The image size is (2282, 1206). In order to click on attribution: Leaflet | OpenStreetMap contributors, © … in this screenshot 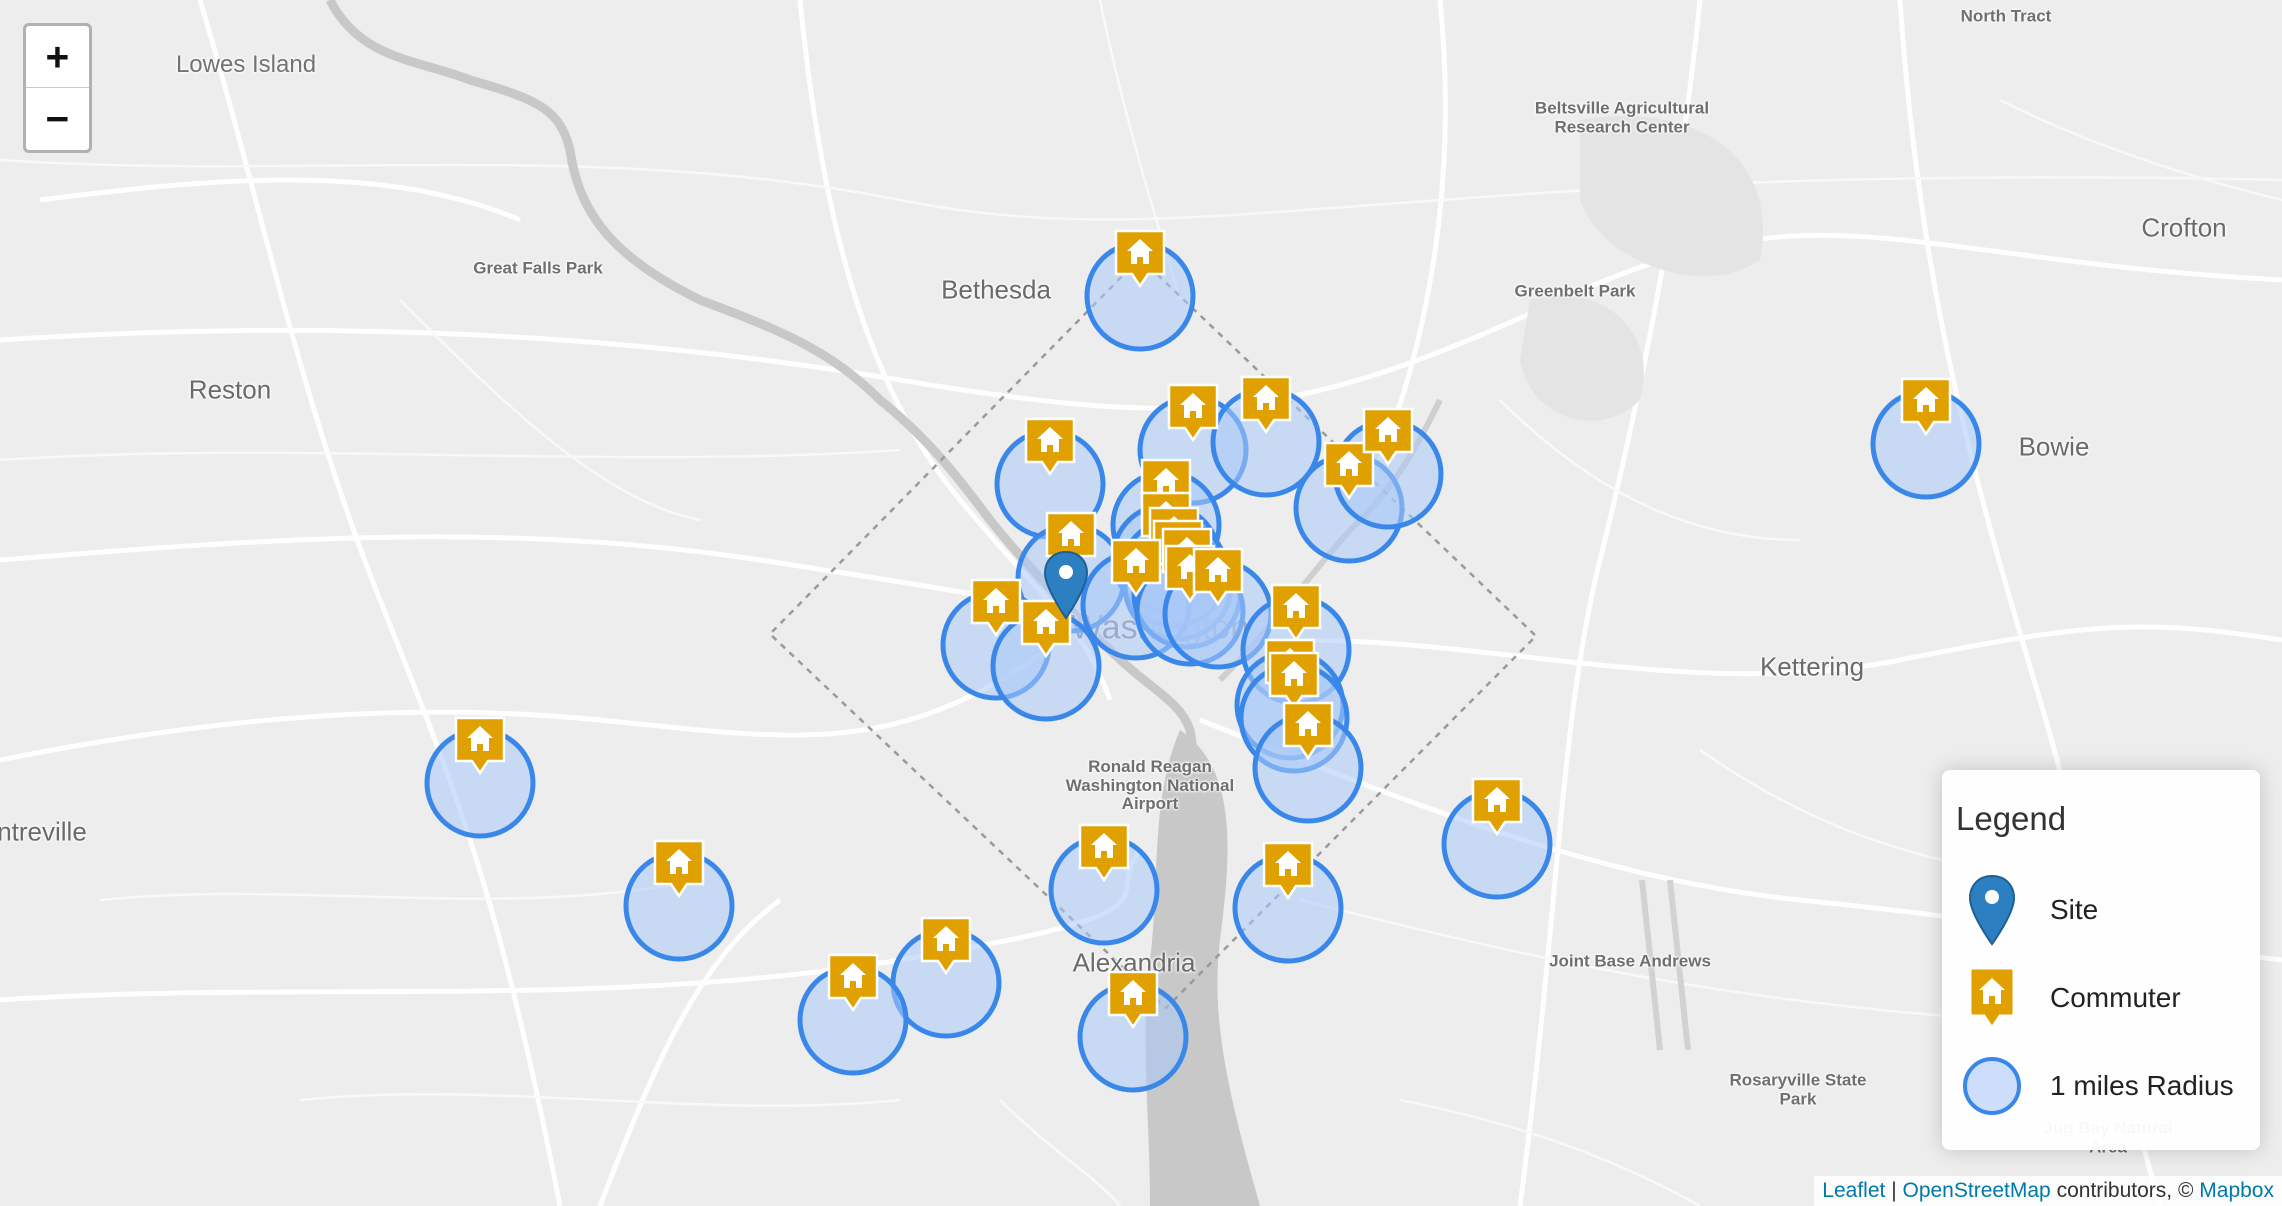, I will do `click(2048, 1191)`.